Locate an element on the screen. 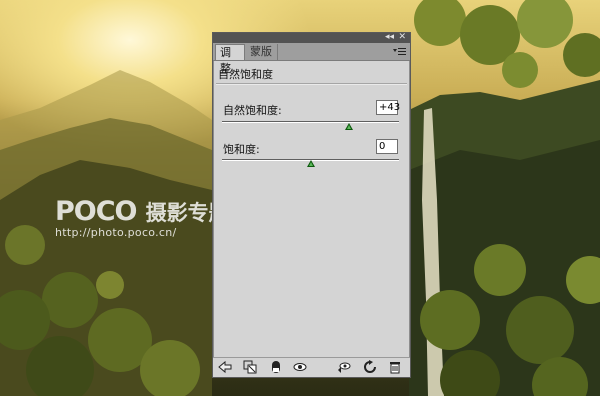  collapse-panel-icon: ◂◂ is located at coordinates (389, 37).